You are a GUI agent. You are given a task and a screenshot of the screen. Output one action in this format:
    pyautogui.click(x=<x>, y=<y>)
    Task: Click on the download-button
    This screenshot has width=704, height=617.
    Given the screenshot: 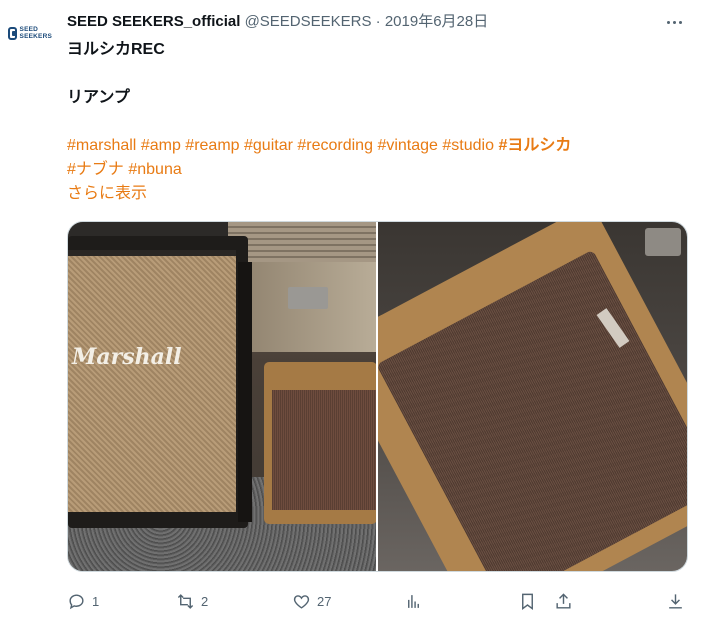 What is the action you would take?
    pyautogui.click(x=675, y=601)
    